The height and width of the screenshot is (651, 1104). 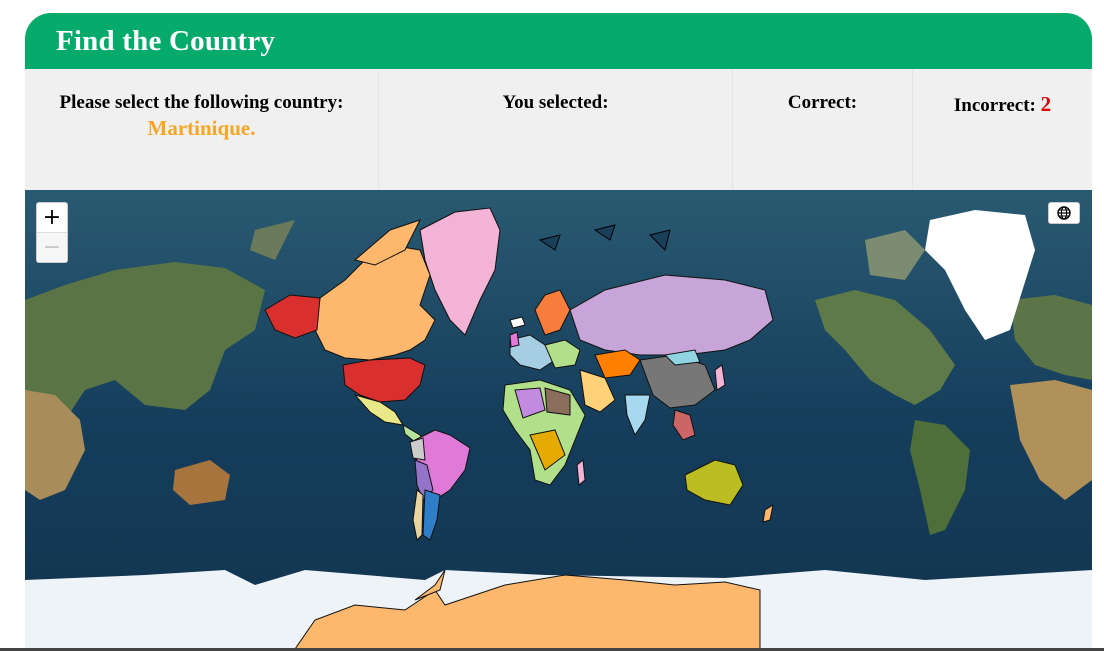 What do you see at coordinates (417, 449) in the screenshot?
I see `country-colombia` at bounding box center [417, 449].